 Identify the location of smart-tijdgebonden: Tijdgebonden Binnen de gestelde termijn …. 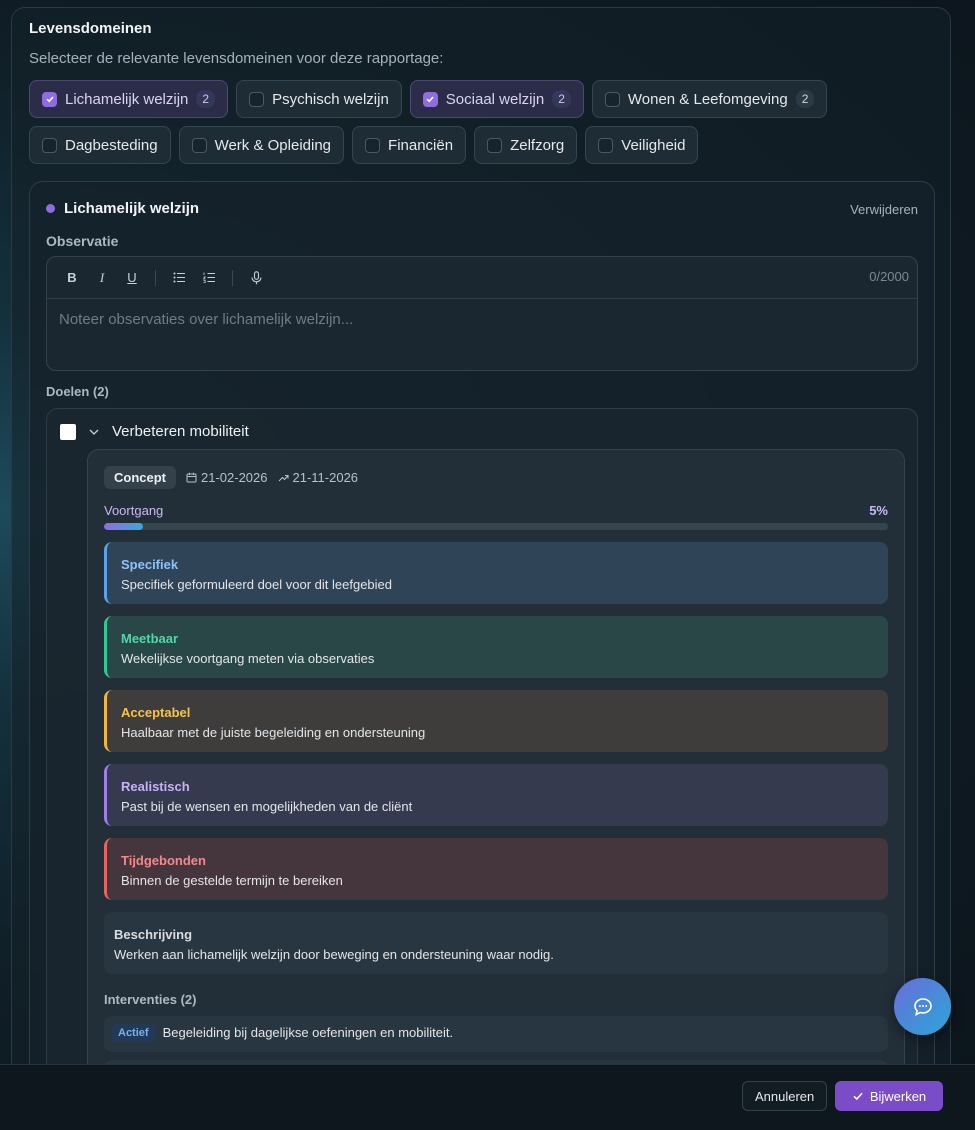
(496, 869).